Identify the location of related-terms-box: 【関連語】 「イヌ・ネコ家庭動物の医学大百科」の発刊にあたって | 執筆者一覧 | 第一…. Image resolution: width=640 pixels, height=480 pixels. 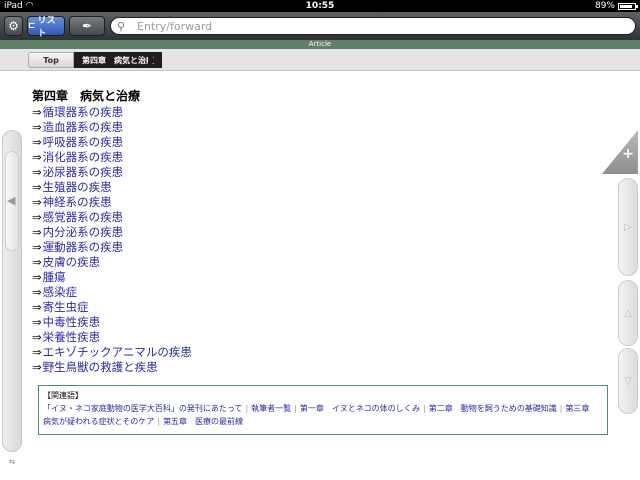
(323, 410).